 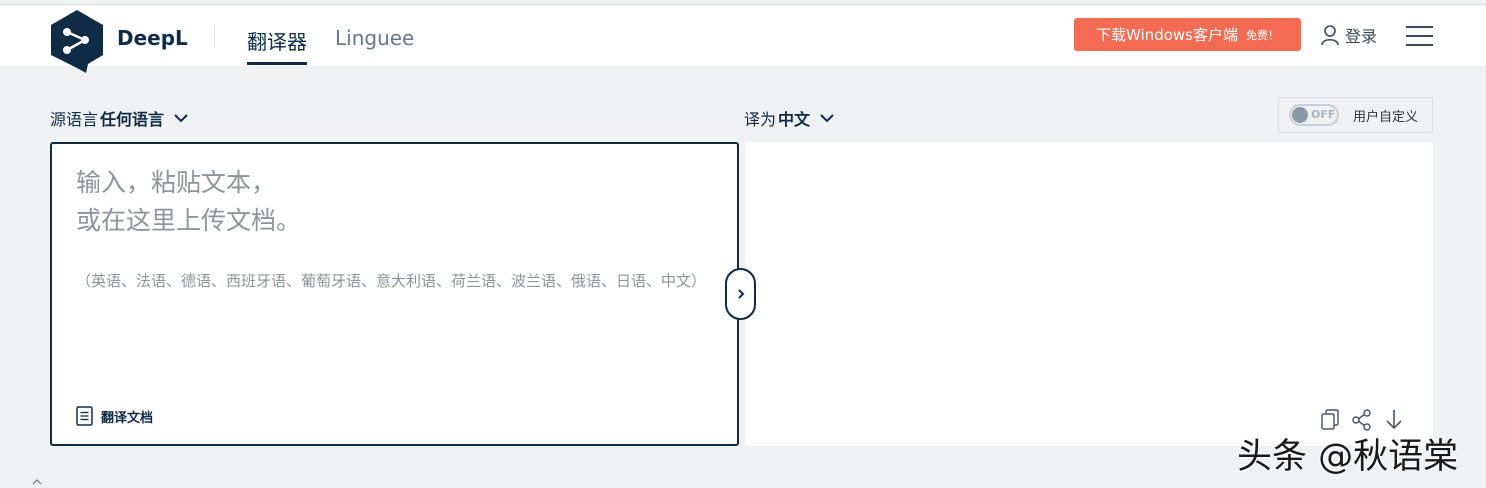 What do you see at coordinates (1361, 36) in the screenshot?
I see `login-label: 登录` at bounding box center [1361, 36].